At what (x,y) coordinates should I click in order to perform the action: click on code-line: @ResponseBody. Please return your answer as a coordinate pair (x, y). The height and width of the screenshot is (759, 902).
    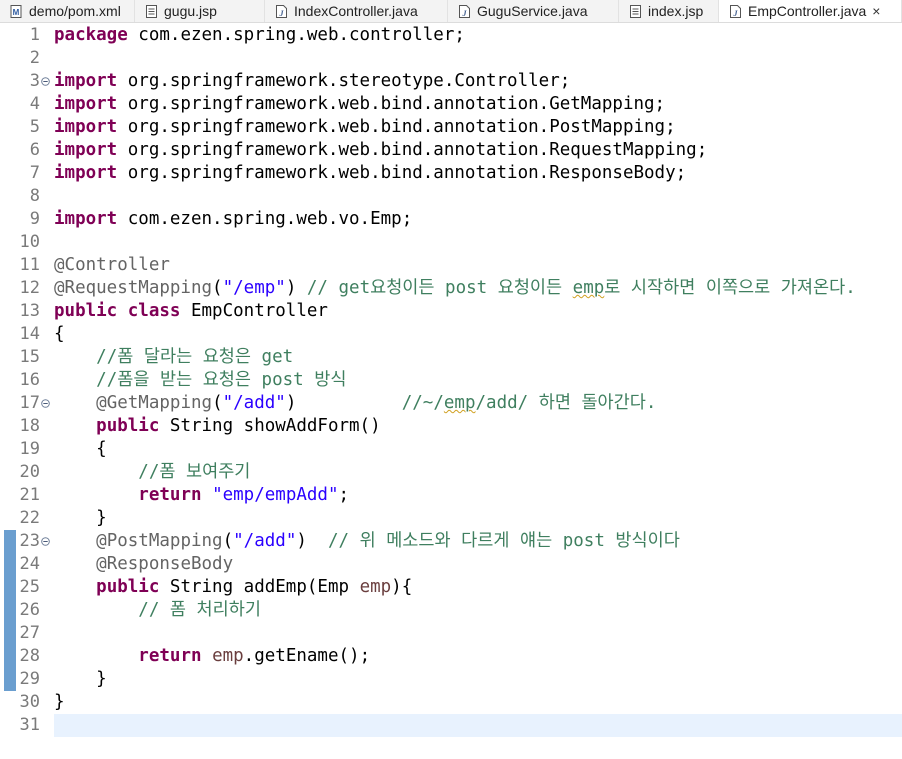
    Looking at the image, I should click on (143, 564).